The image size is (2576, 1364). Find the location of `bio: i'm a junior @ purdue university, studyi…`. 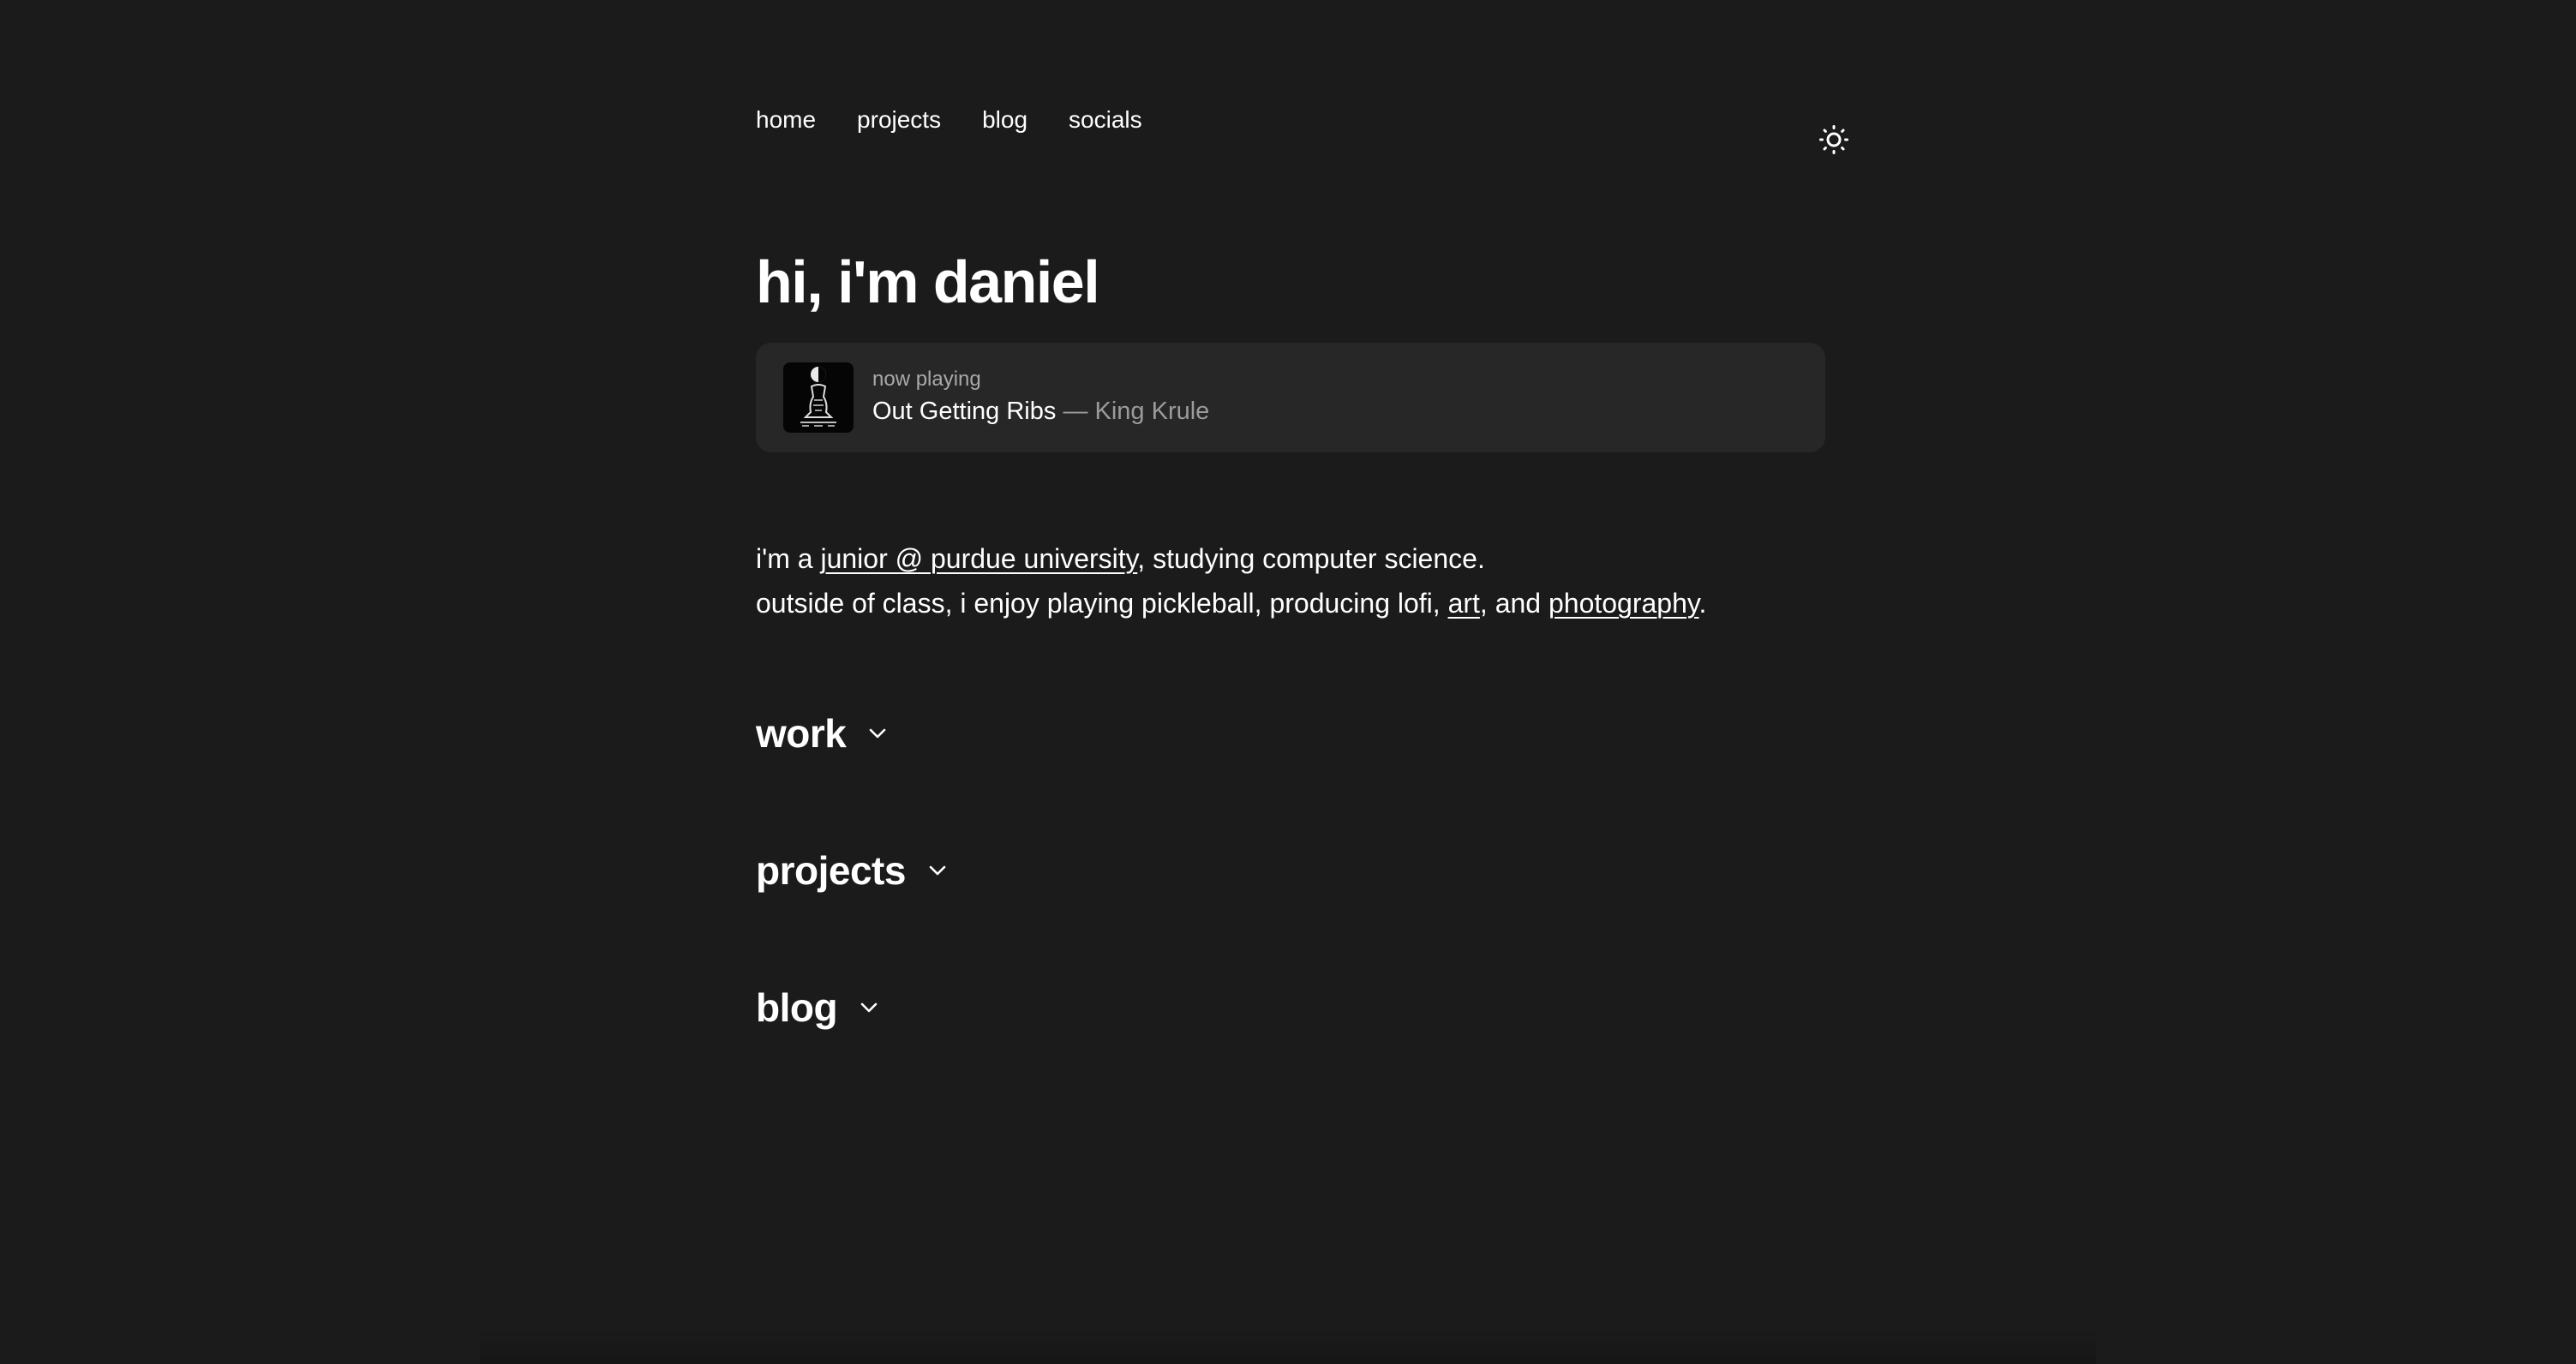

bio: i'm a junior @ purdue university, studyi… is located at coordinates (1231, 581).